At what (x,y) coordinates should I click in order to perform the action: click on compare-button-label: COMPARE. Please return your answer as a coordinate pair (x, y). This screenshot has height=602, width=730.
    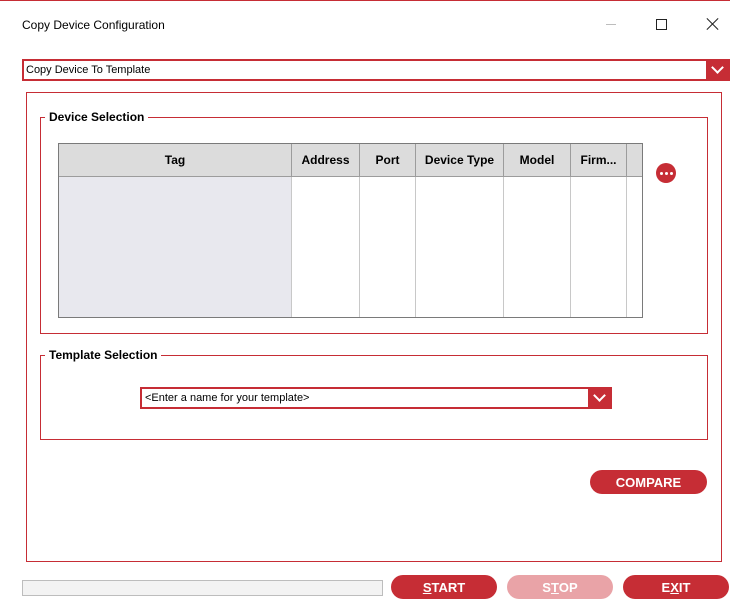
    Looking at the image, I should click on (648, 482).